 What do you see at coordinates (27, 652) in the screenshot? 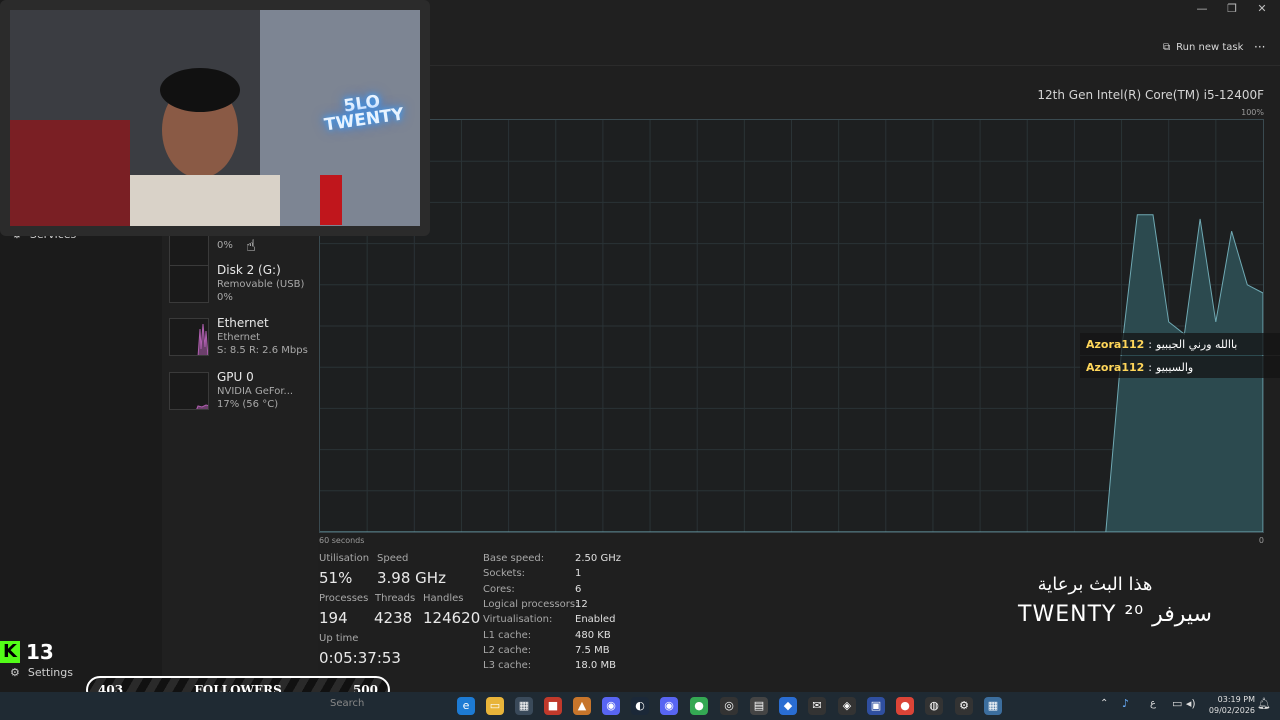
I see `kick-viewer-count: K 13` at bounding box center [27, 652].